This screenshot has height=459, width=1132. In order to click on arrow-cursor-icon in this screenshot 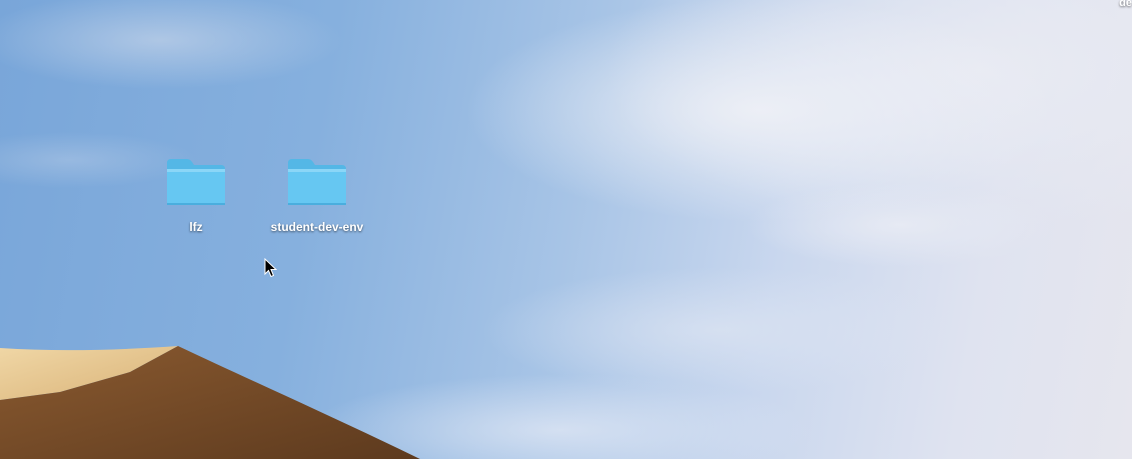, I will do `click(271, 268)`.